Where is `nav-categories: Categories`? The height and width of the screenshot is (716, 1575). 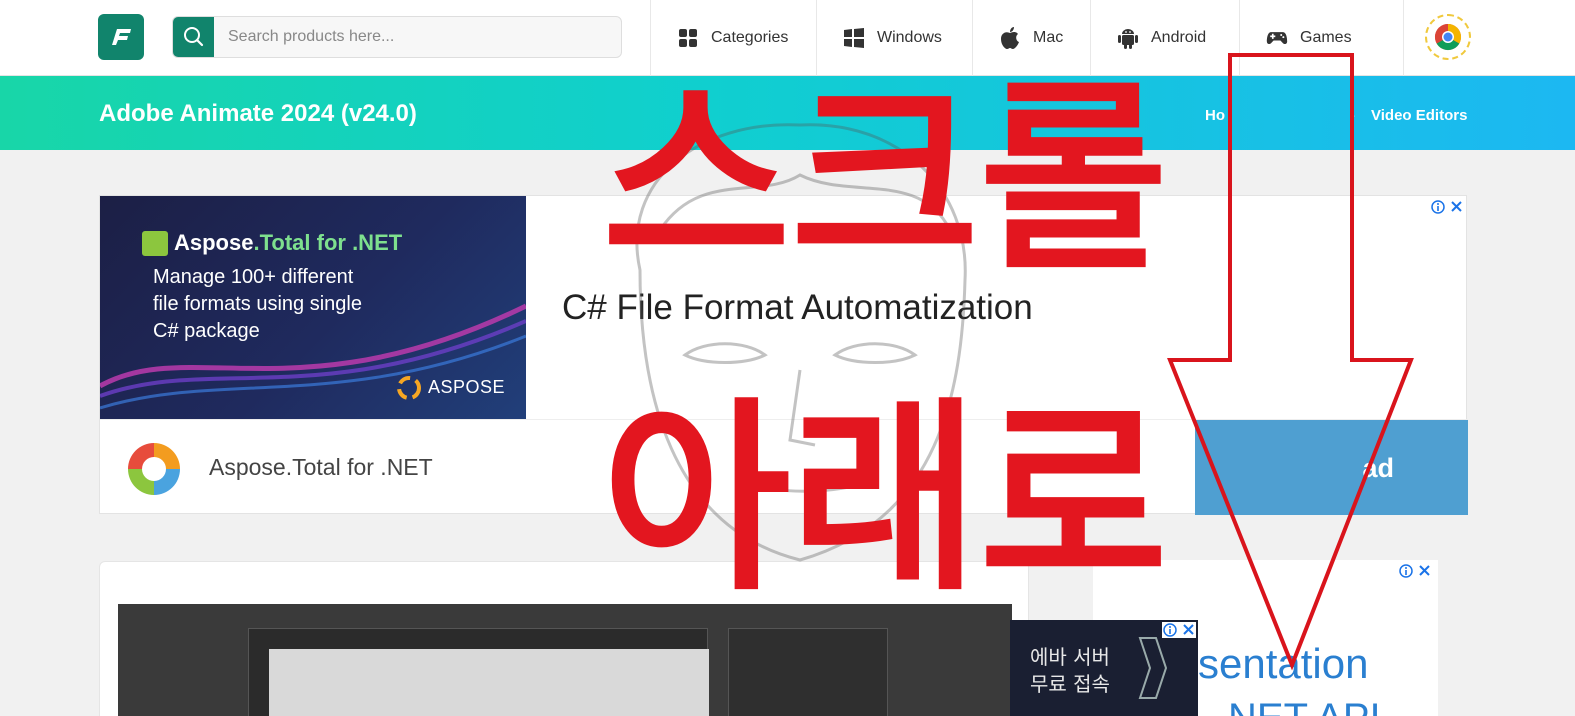
nav-categories: Categories is located at coordinates (733, 38).